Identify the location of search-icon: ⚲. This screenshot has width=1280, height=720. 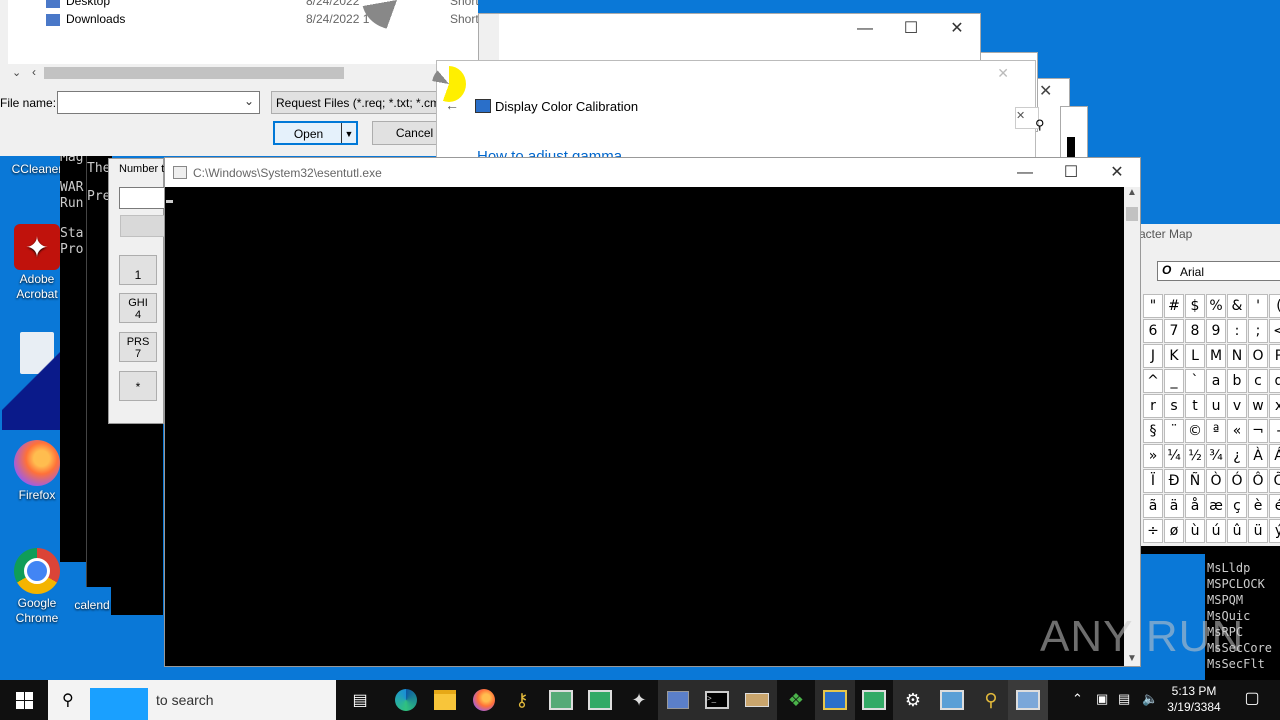
(1045, 127).